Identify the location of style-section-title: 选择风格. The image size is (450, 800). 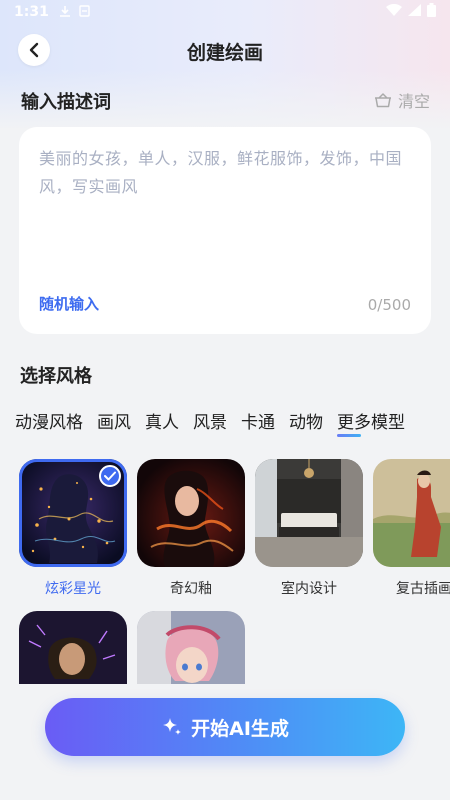
(56, 376).